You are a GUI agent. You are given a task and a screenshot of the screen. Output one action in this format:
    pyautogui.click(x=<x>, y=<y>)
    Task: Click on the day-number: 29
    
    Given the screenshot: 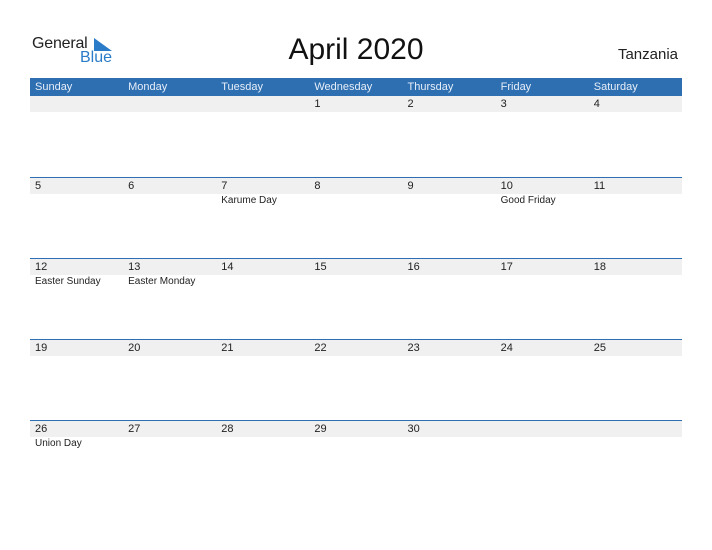 What is the action you would take?
    pyautogui.click(x=320, y=429)
    